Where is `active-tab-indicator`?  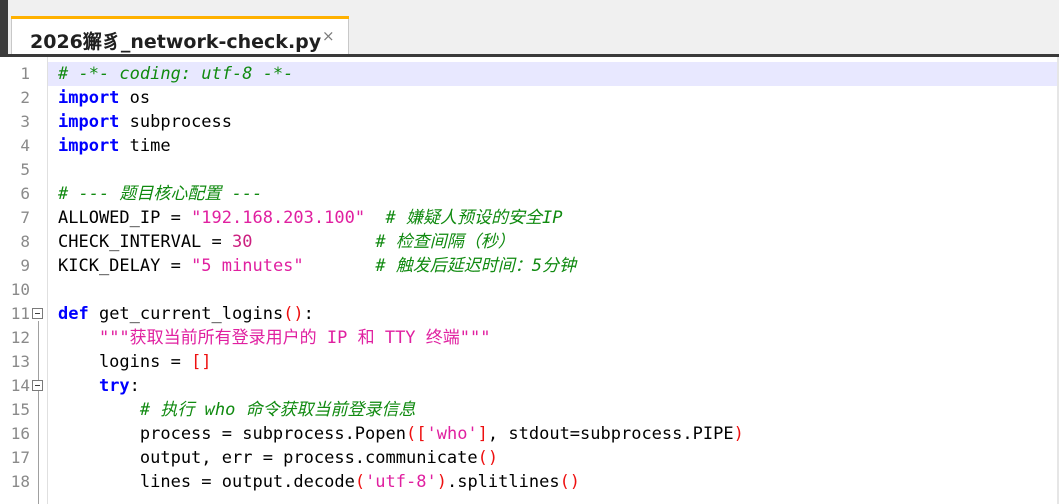
active-tab-indicator is located at coordinates (180, 17).